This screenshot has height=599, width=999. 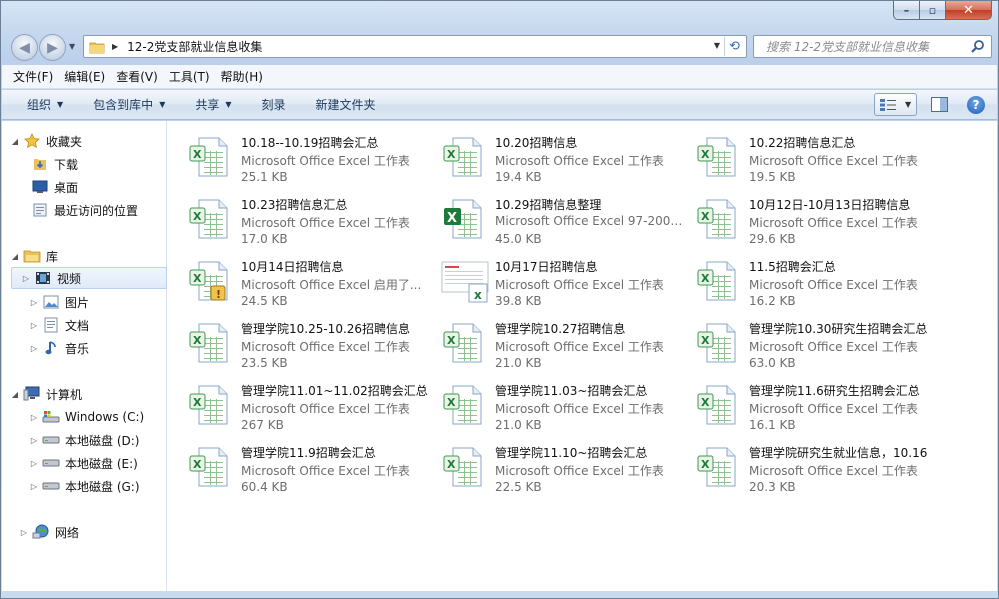 What do you see at coordinates (83, 210) in the screenshot?
I see `nav-item-recent-places: 最近访问的位置` at bounding box center [83, 210].